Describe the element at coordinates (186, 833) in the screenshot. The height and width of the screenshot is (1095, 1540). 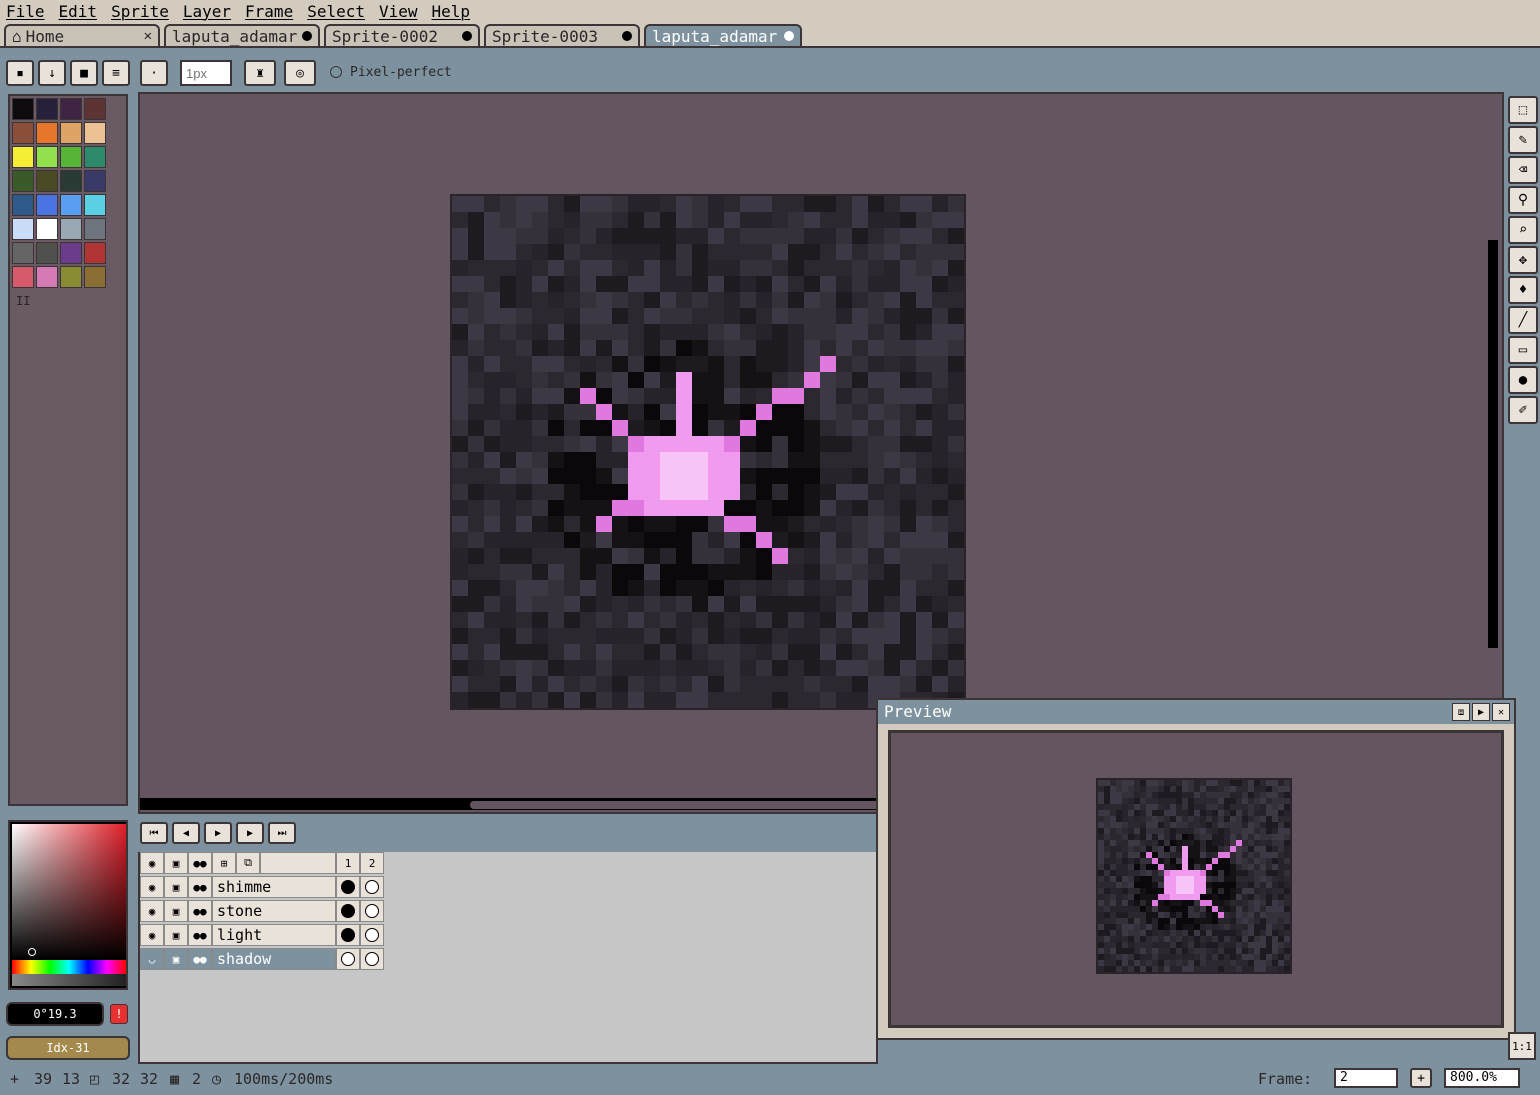
I see `previous-frame-button: ◀` at that location.